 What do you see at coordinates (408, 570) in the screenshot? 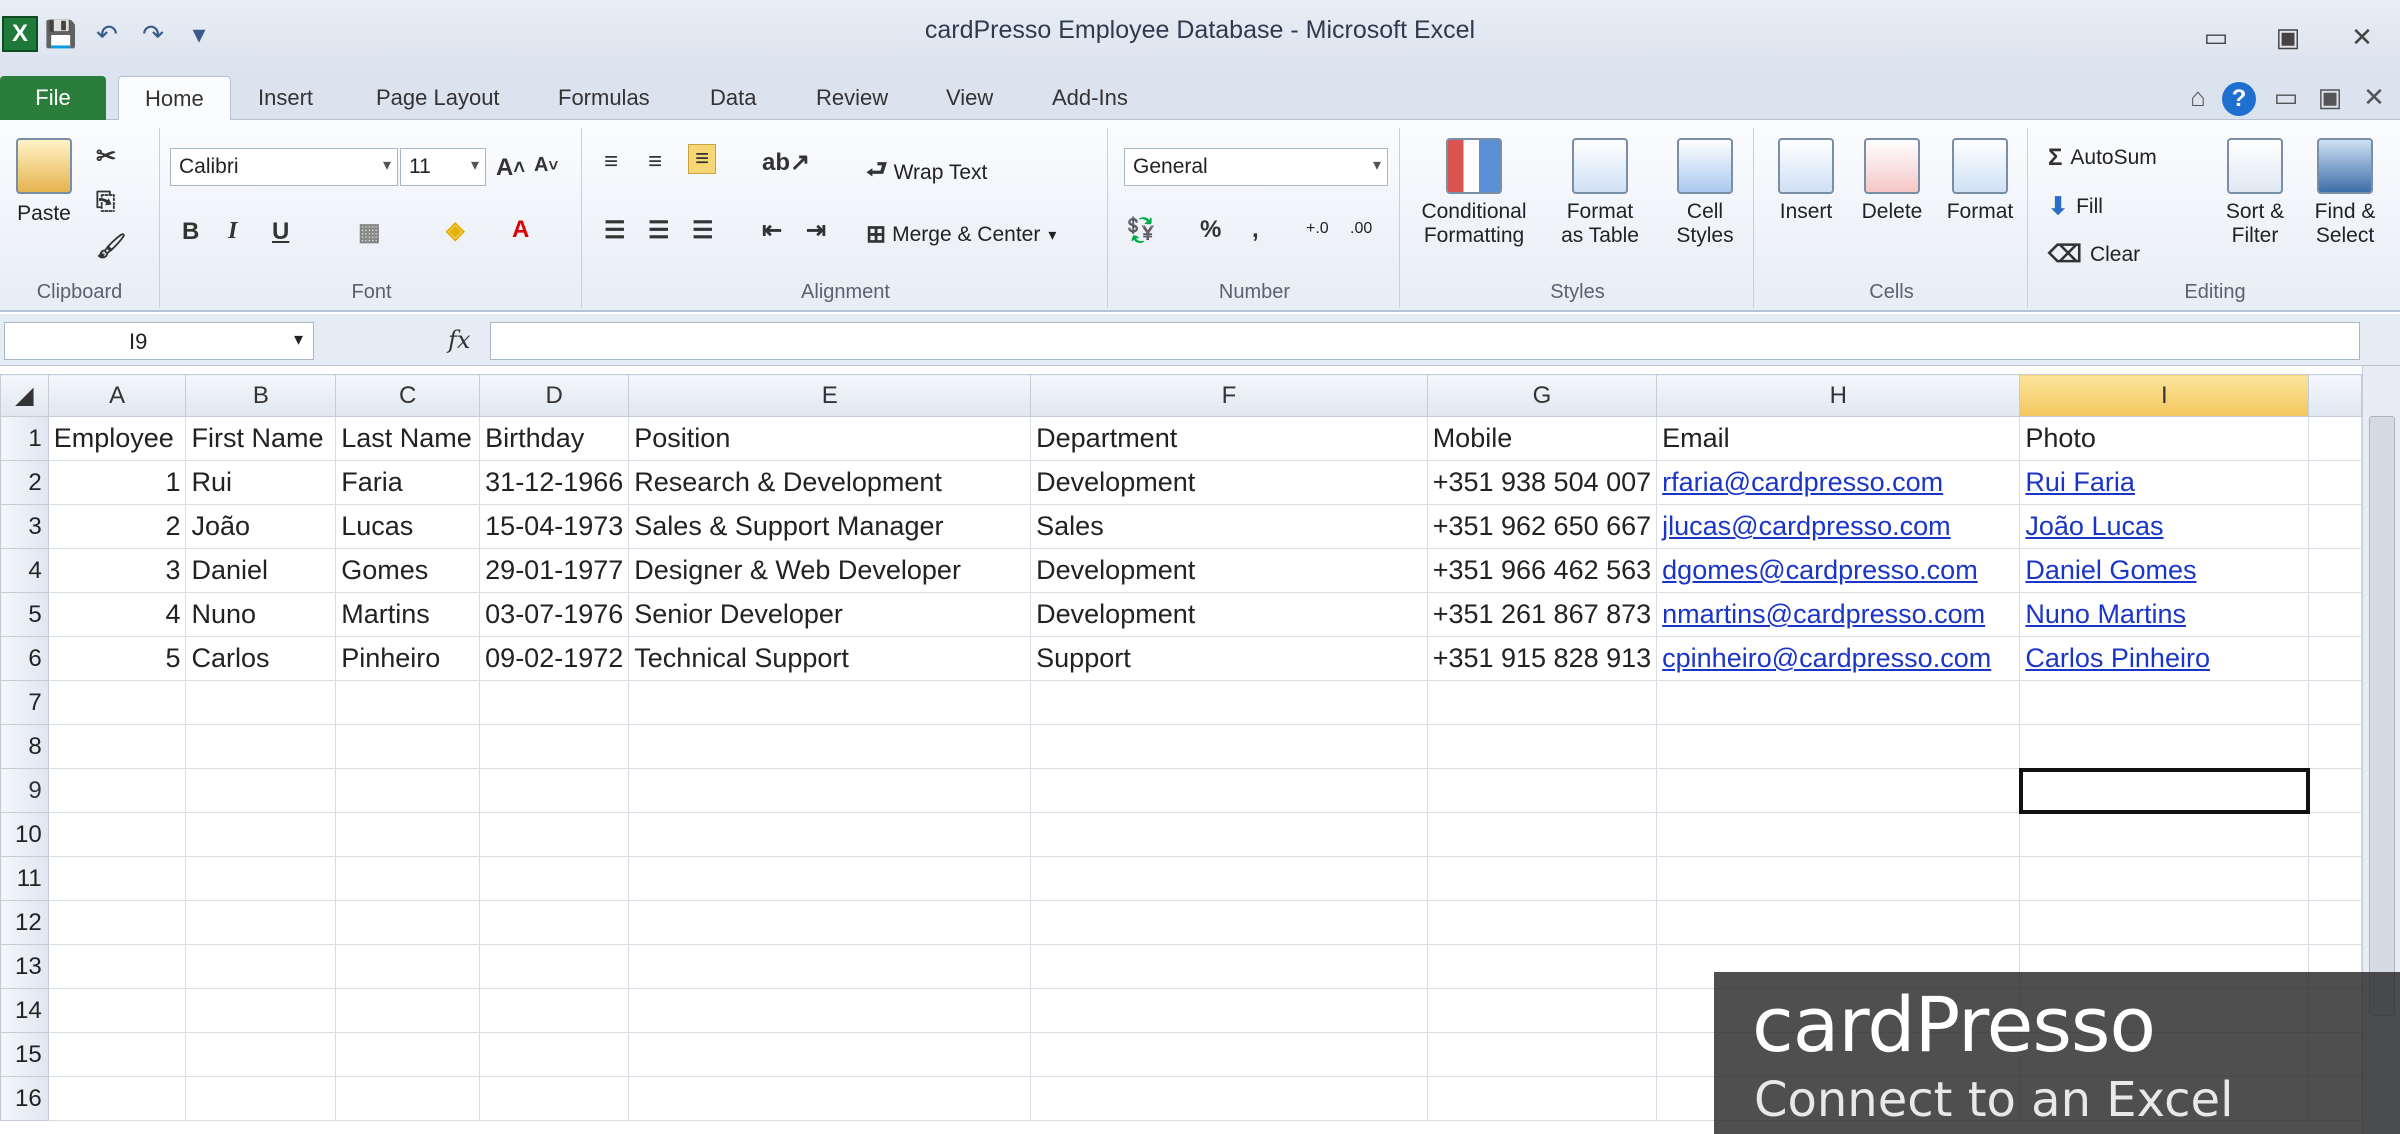
I see `cell-c4: Gomes` at bounding box center [408, 570].